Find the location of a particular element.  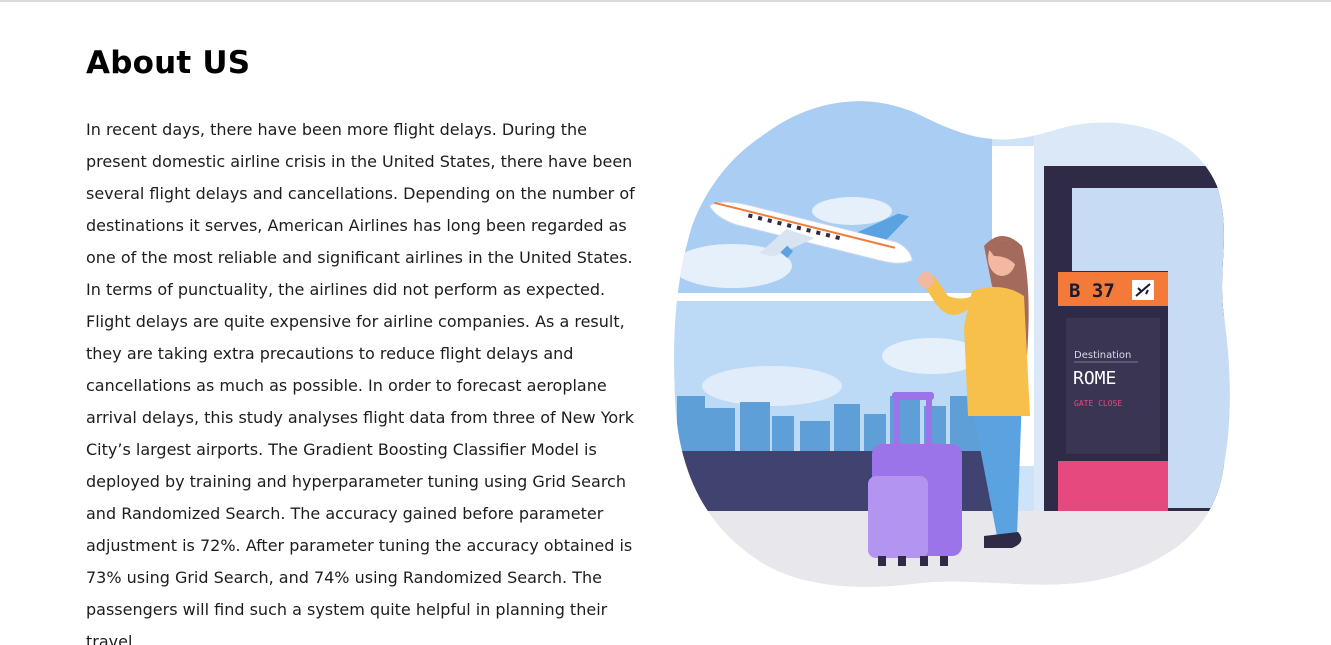

board-city: ROME is located at coordinates (1094, 378).